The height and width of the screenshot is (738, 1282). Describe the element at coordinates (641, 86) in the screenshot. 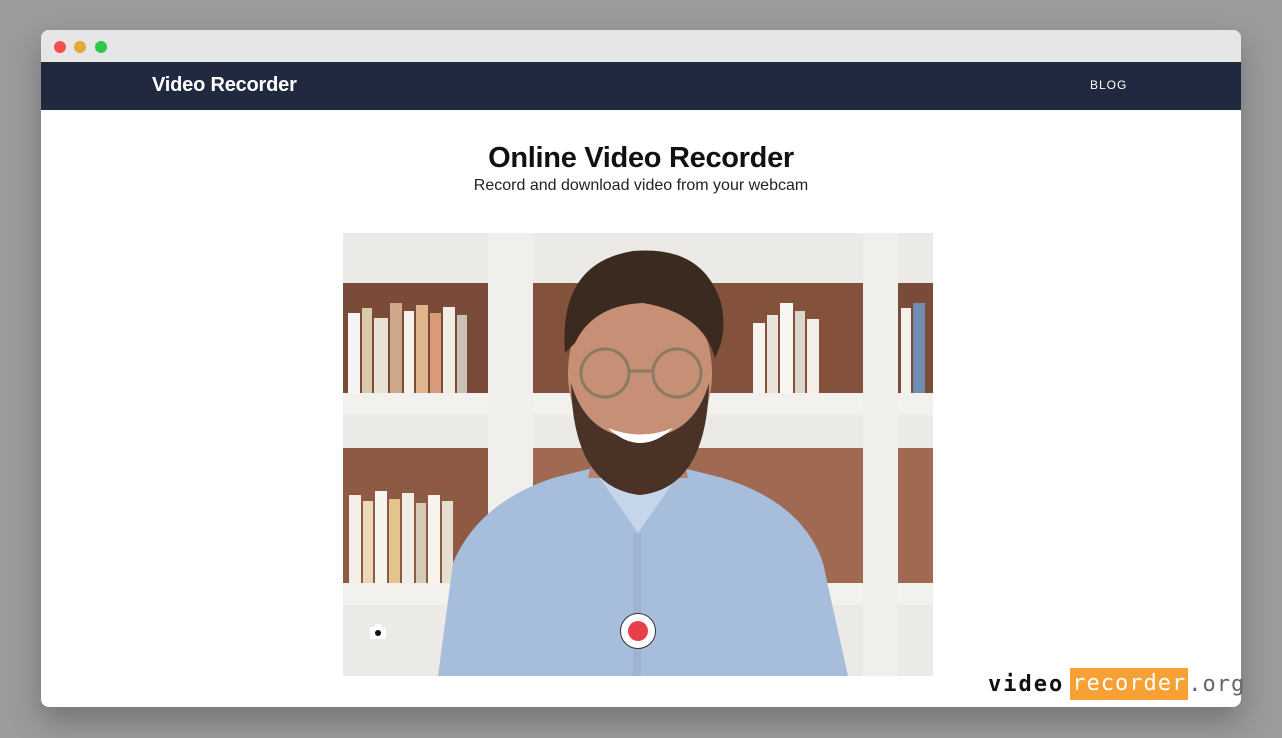

I see `top-navbar: Video Recorder BLOG` at that location.